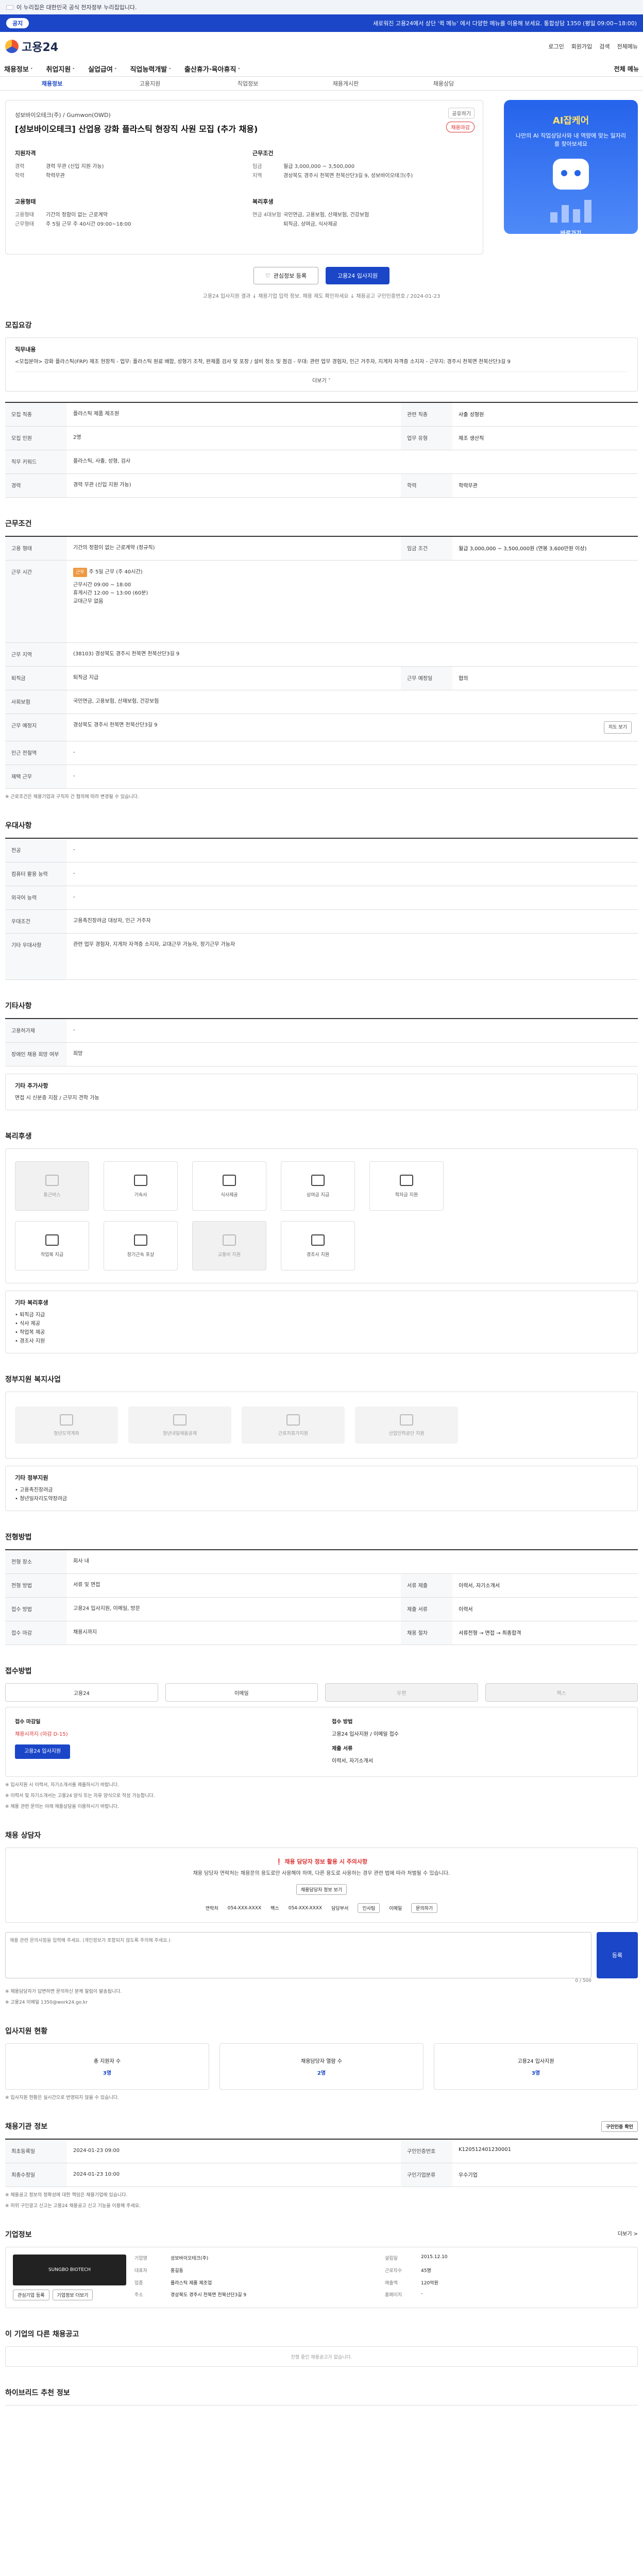 This screenshot has height=2576, width=643. Describe the element at coordinates (485, 2150) in the screenshot. I see `row-value: K120512401230001` at that location.